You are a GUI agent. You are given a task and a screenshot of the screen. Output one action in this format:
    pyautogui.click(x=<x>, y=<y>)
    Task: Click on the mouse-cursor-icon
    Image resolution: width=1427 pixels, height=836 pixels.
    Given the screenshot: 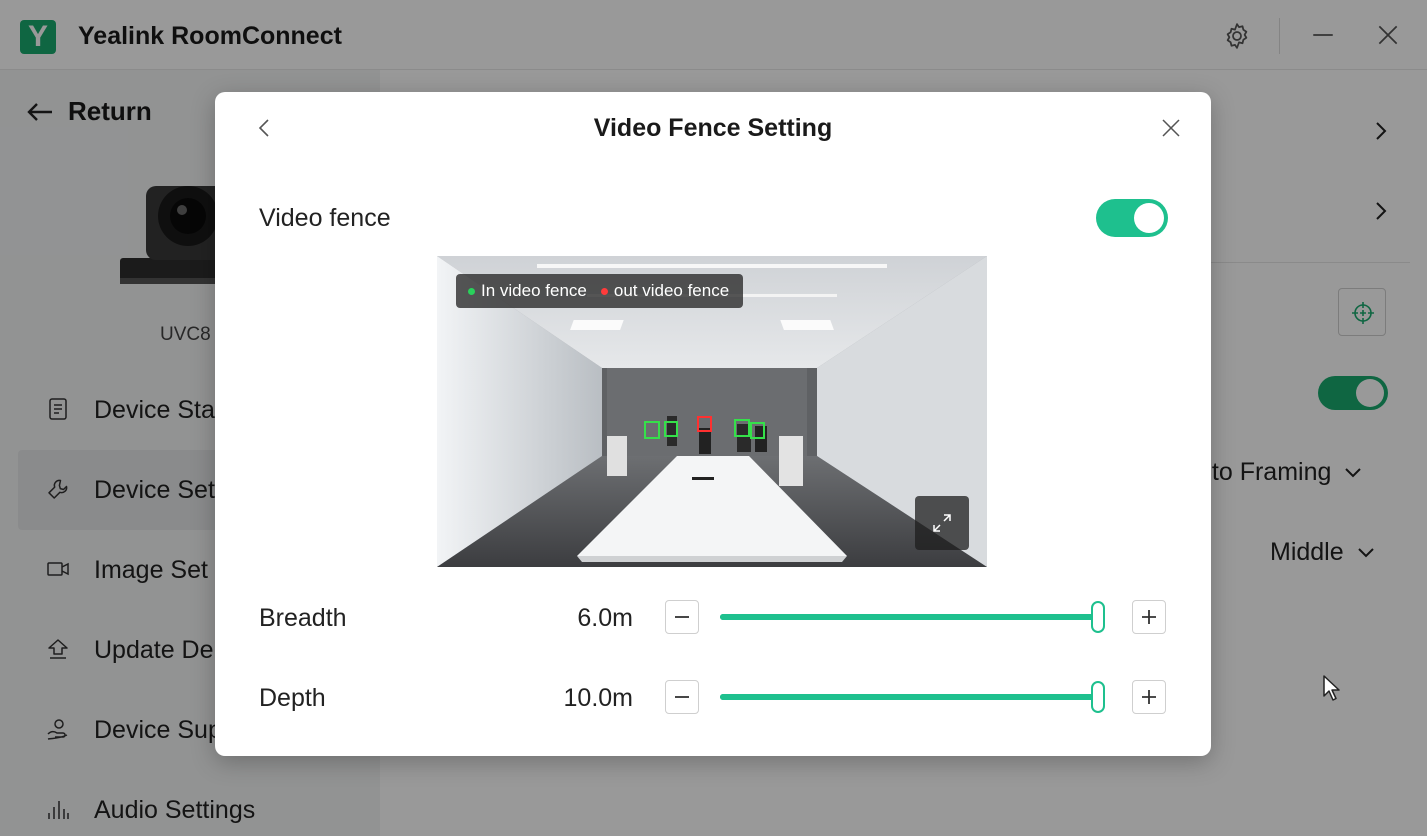 What is the action you would take?
    pyautogui.click(x=1331, y=688)
    